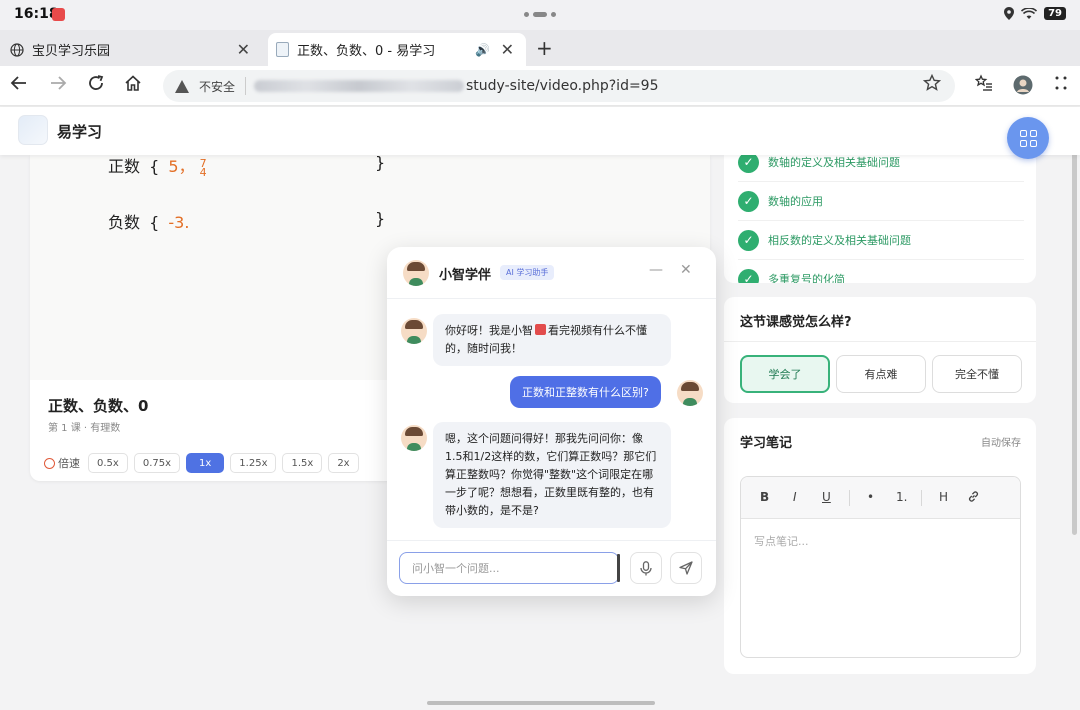 The width and height of the screenshot is (1080, 710). I want to click on user-avatar, so click(690, 393).